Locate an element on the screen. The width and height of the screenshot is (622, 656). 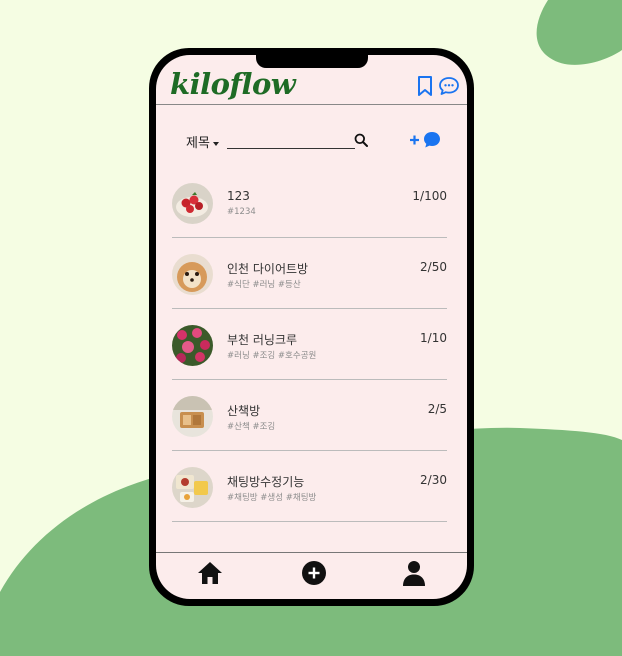
search-filter-dropdown: 제목 is located at coordinates (202, 141).